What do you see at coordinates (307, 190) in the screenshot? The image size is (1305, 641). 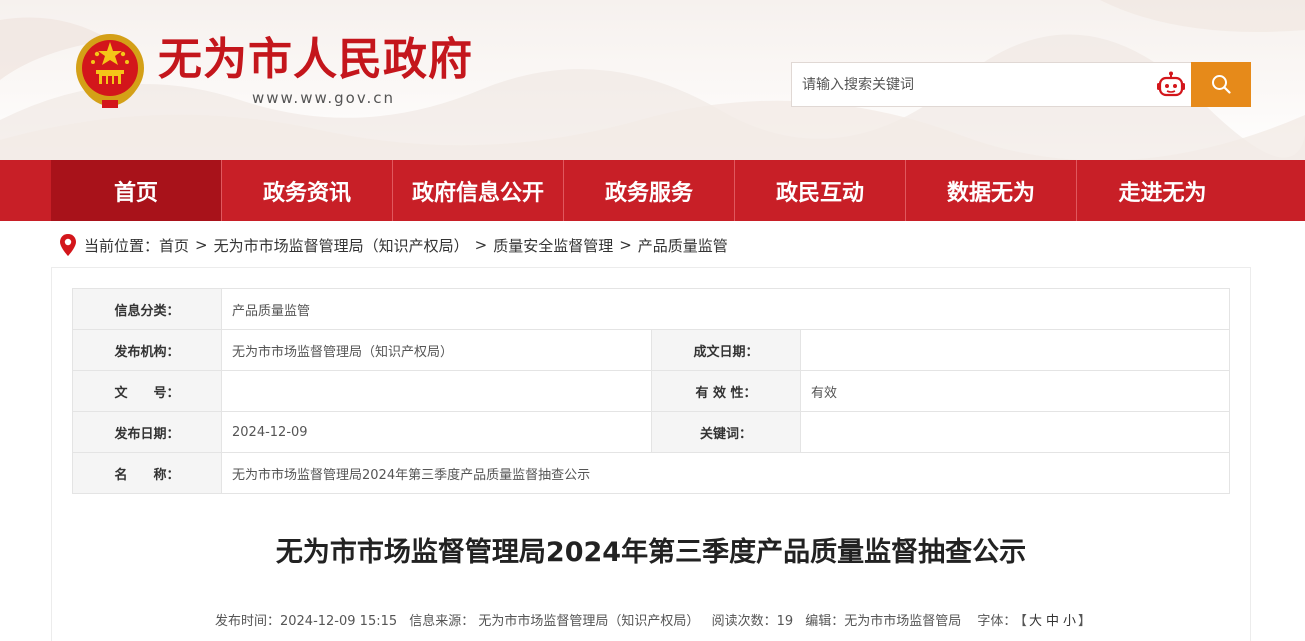 I see `nav-item-news: 政务资讯` at bounding box center [307, 190].